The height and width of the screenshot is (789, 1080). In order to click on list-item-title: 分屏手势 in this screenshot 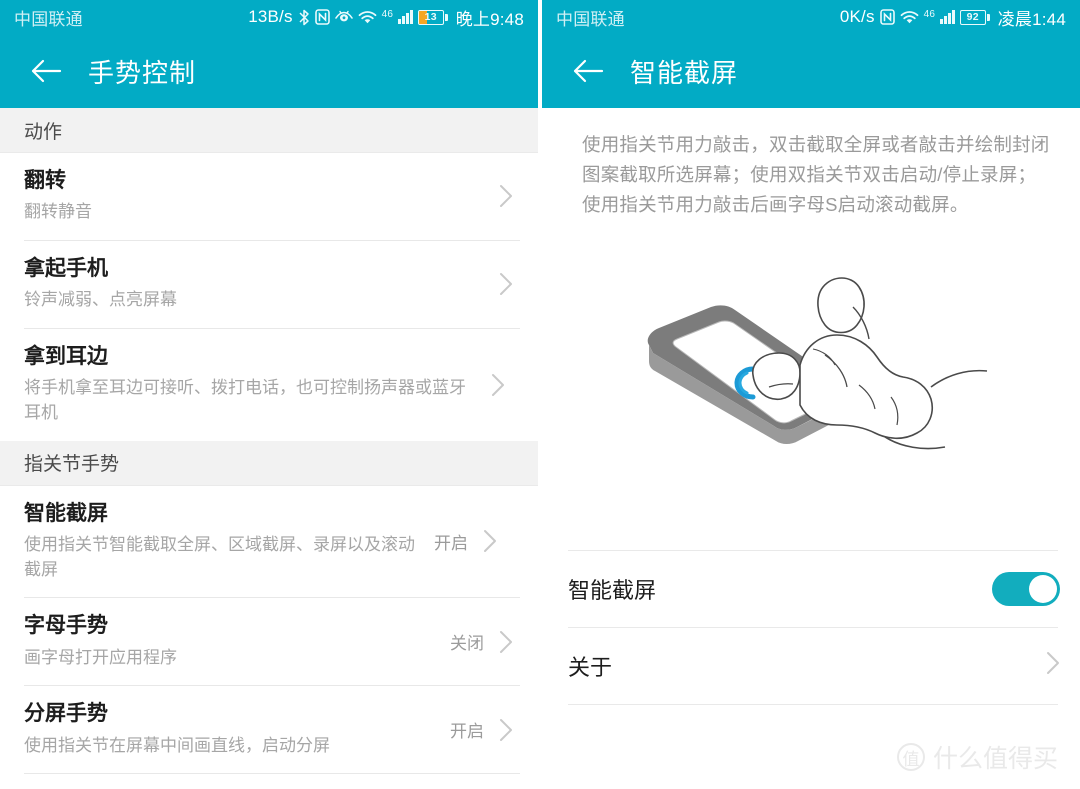, I will do `click(66, 714)`.